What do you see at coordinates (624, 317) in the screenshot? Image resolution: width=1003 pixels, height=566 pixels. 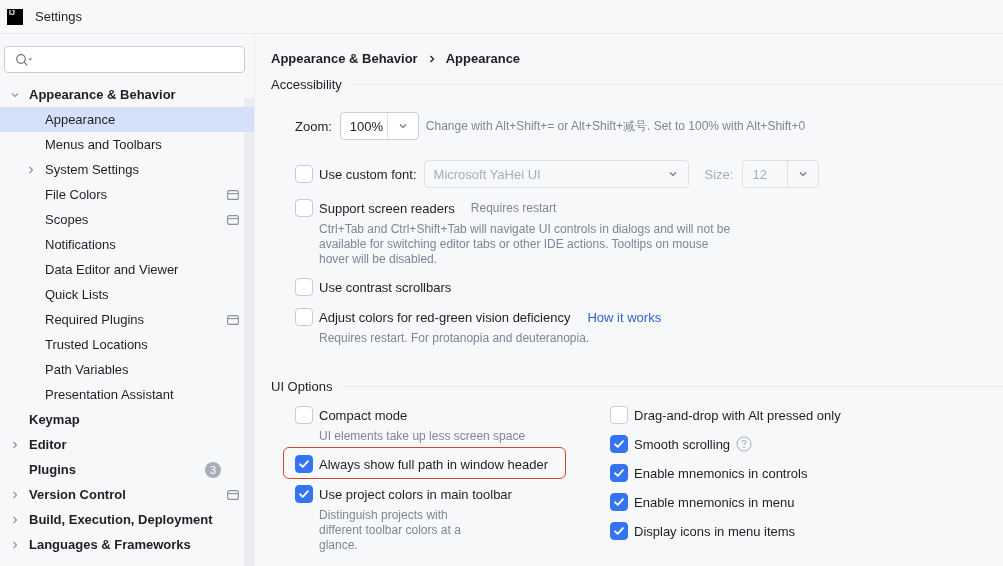 I see `help-link: How it works` at bounding box center [624, 317].